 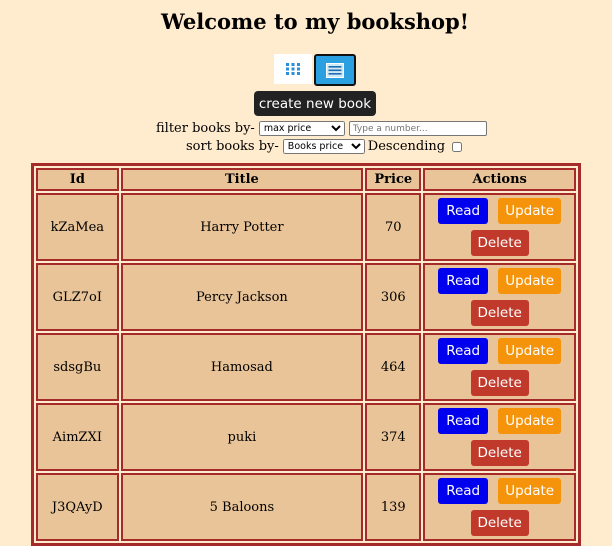 What do you see at coordinates (77, 437) in the screenshot?
I see `book-id: AimZXI` at bounding box center [77, 437].